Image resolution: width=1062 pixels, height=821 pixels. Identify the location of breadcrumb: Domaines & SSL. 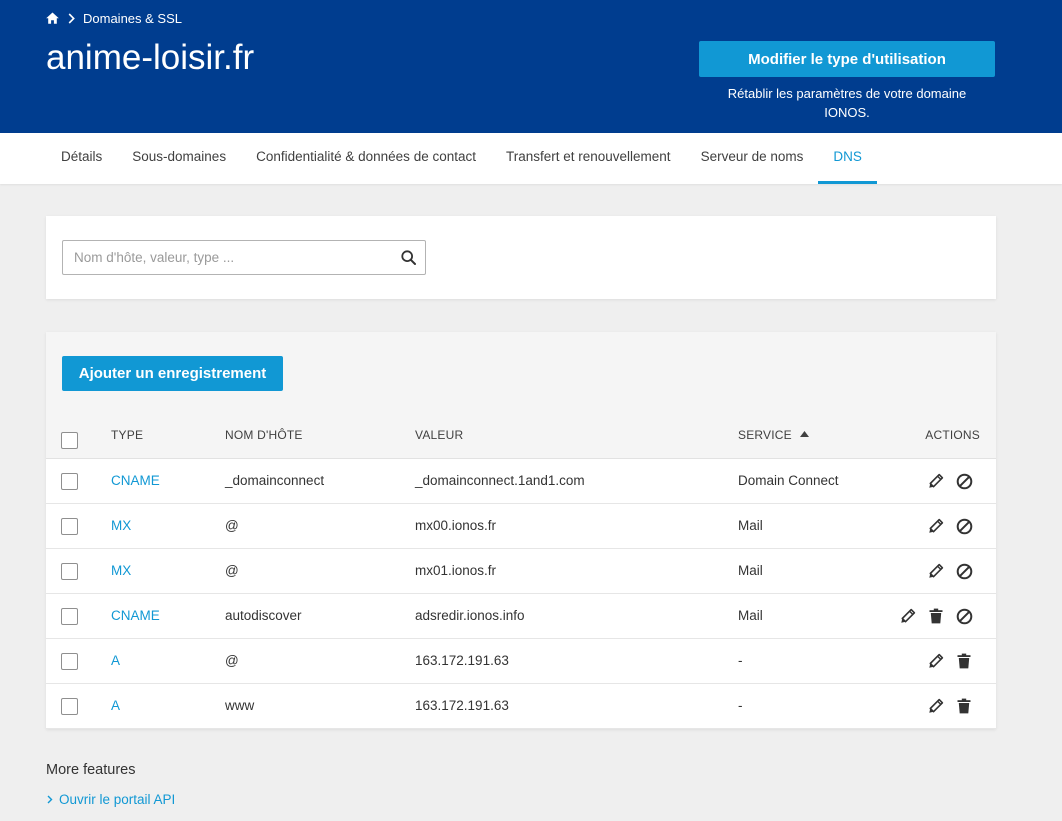
(114, 18).